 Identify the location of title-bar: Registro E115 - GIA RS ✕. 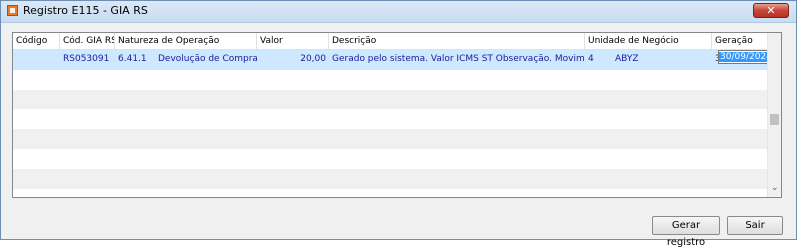
(398, 12).